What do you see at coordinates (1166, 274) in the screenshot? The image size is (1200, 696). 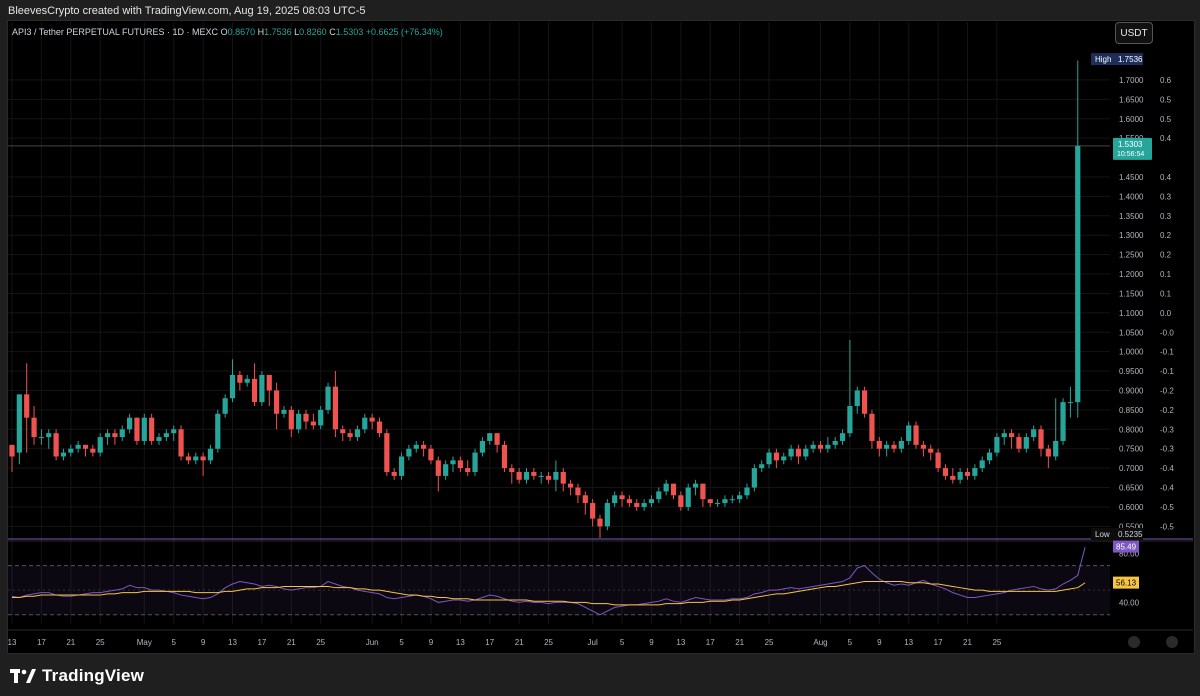 I see `percent-tick-label: 0.1` at bounding box center [1166, 274].